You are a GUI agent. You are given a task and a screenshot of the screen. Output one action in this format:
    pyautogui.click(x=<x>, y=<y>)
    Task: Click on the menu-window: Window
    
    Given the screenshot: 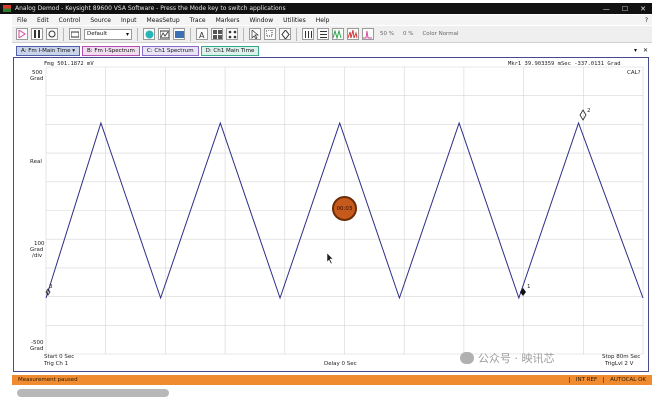 What is the action you would take?
    pyautogui.click(x=261, y=20)
    